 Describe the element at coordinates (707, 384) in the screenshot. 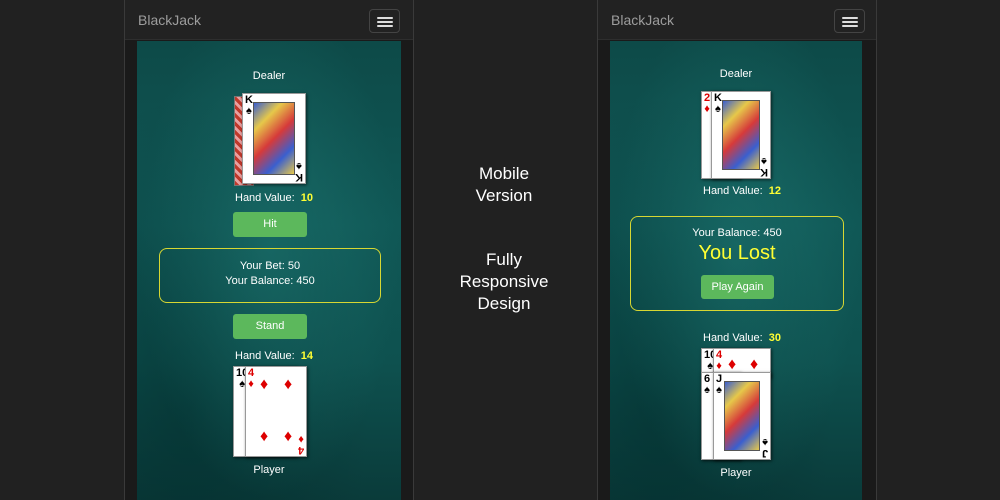

I see `card-rank: 6 ♠` at that location.